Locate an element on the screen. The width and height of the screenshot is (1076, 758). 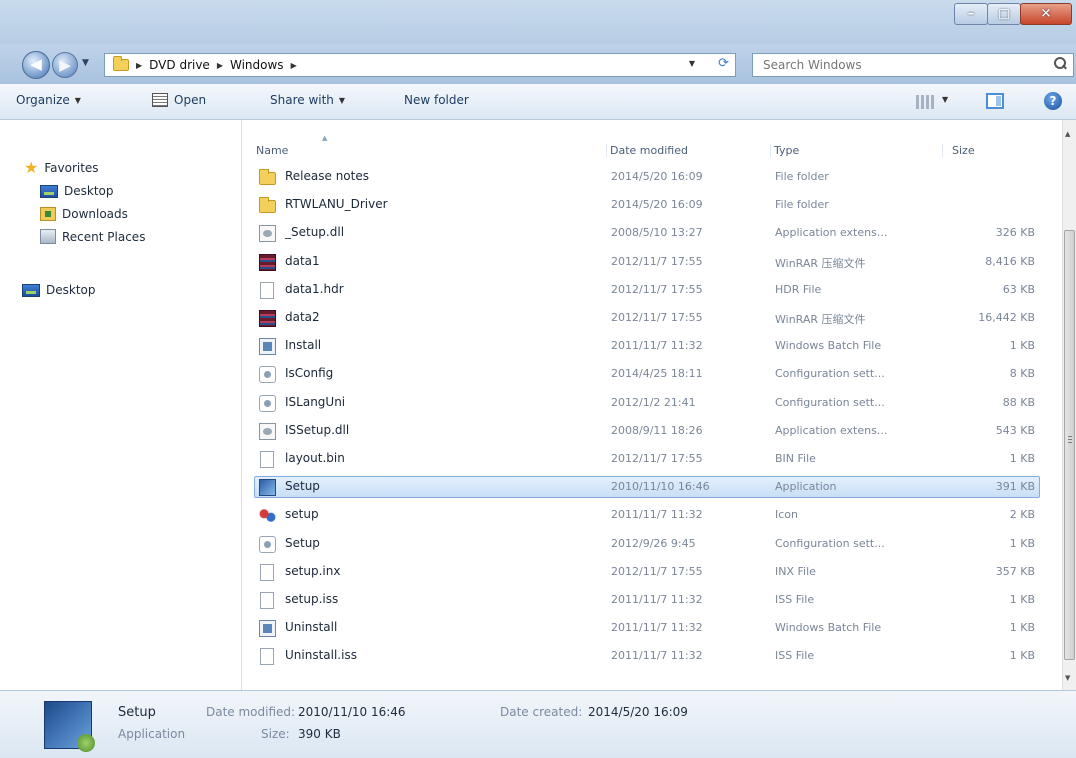
file-row: data1 2012/11/7 17:55 WinRAR 压缩文件 8,416 KB is located at coordinates (647, 262).